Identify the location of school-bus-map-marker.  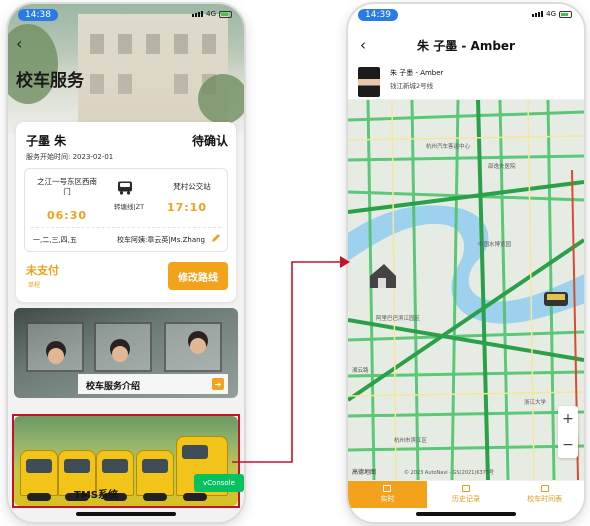
(556, 299).